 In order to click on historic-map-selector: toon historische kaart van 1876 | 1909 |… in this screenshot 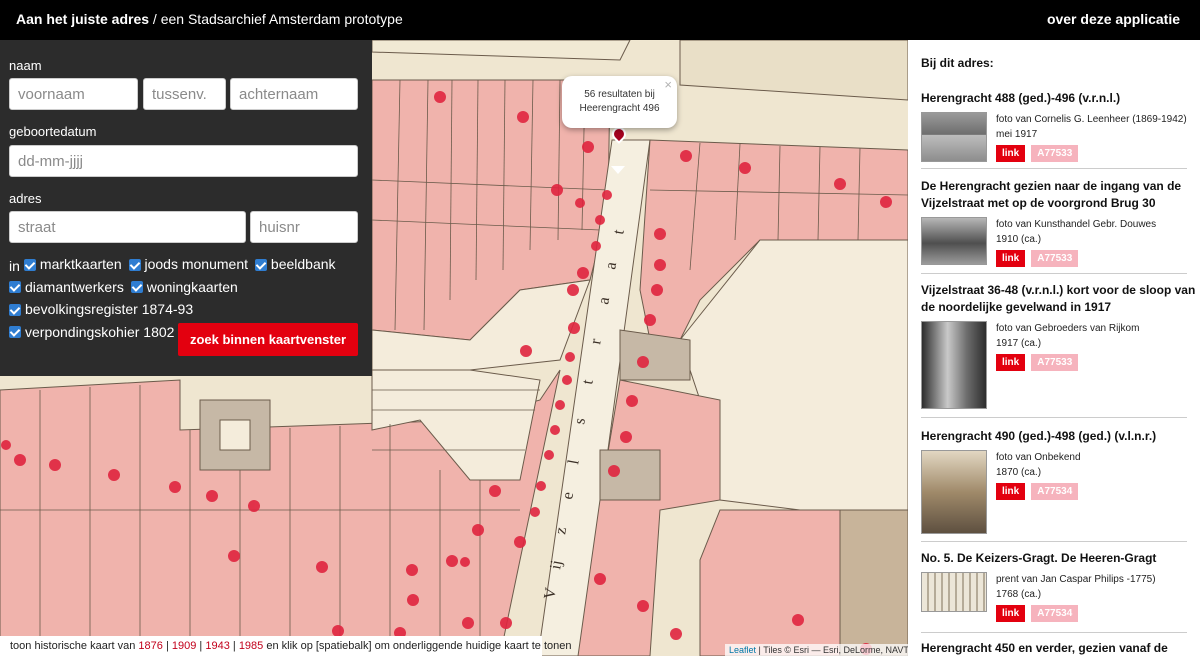, I will do `click(286, 646)`.